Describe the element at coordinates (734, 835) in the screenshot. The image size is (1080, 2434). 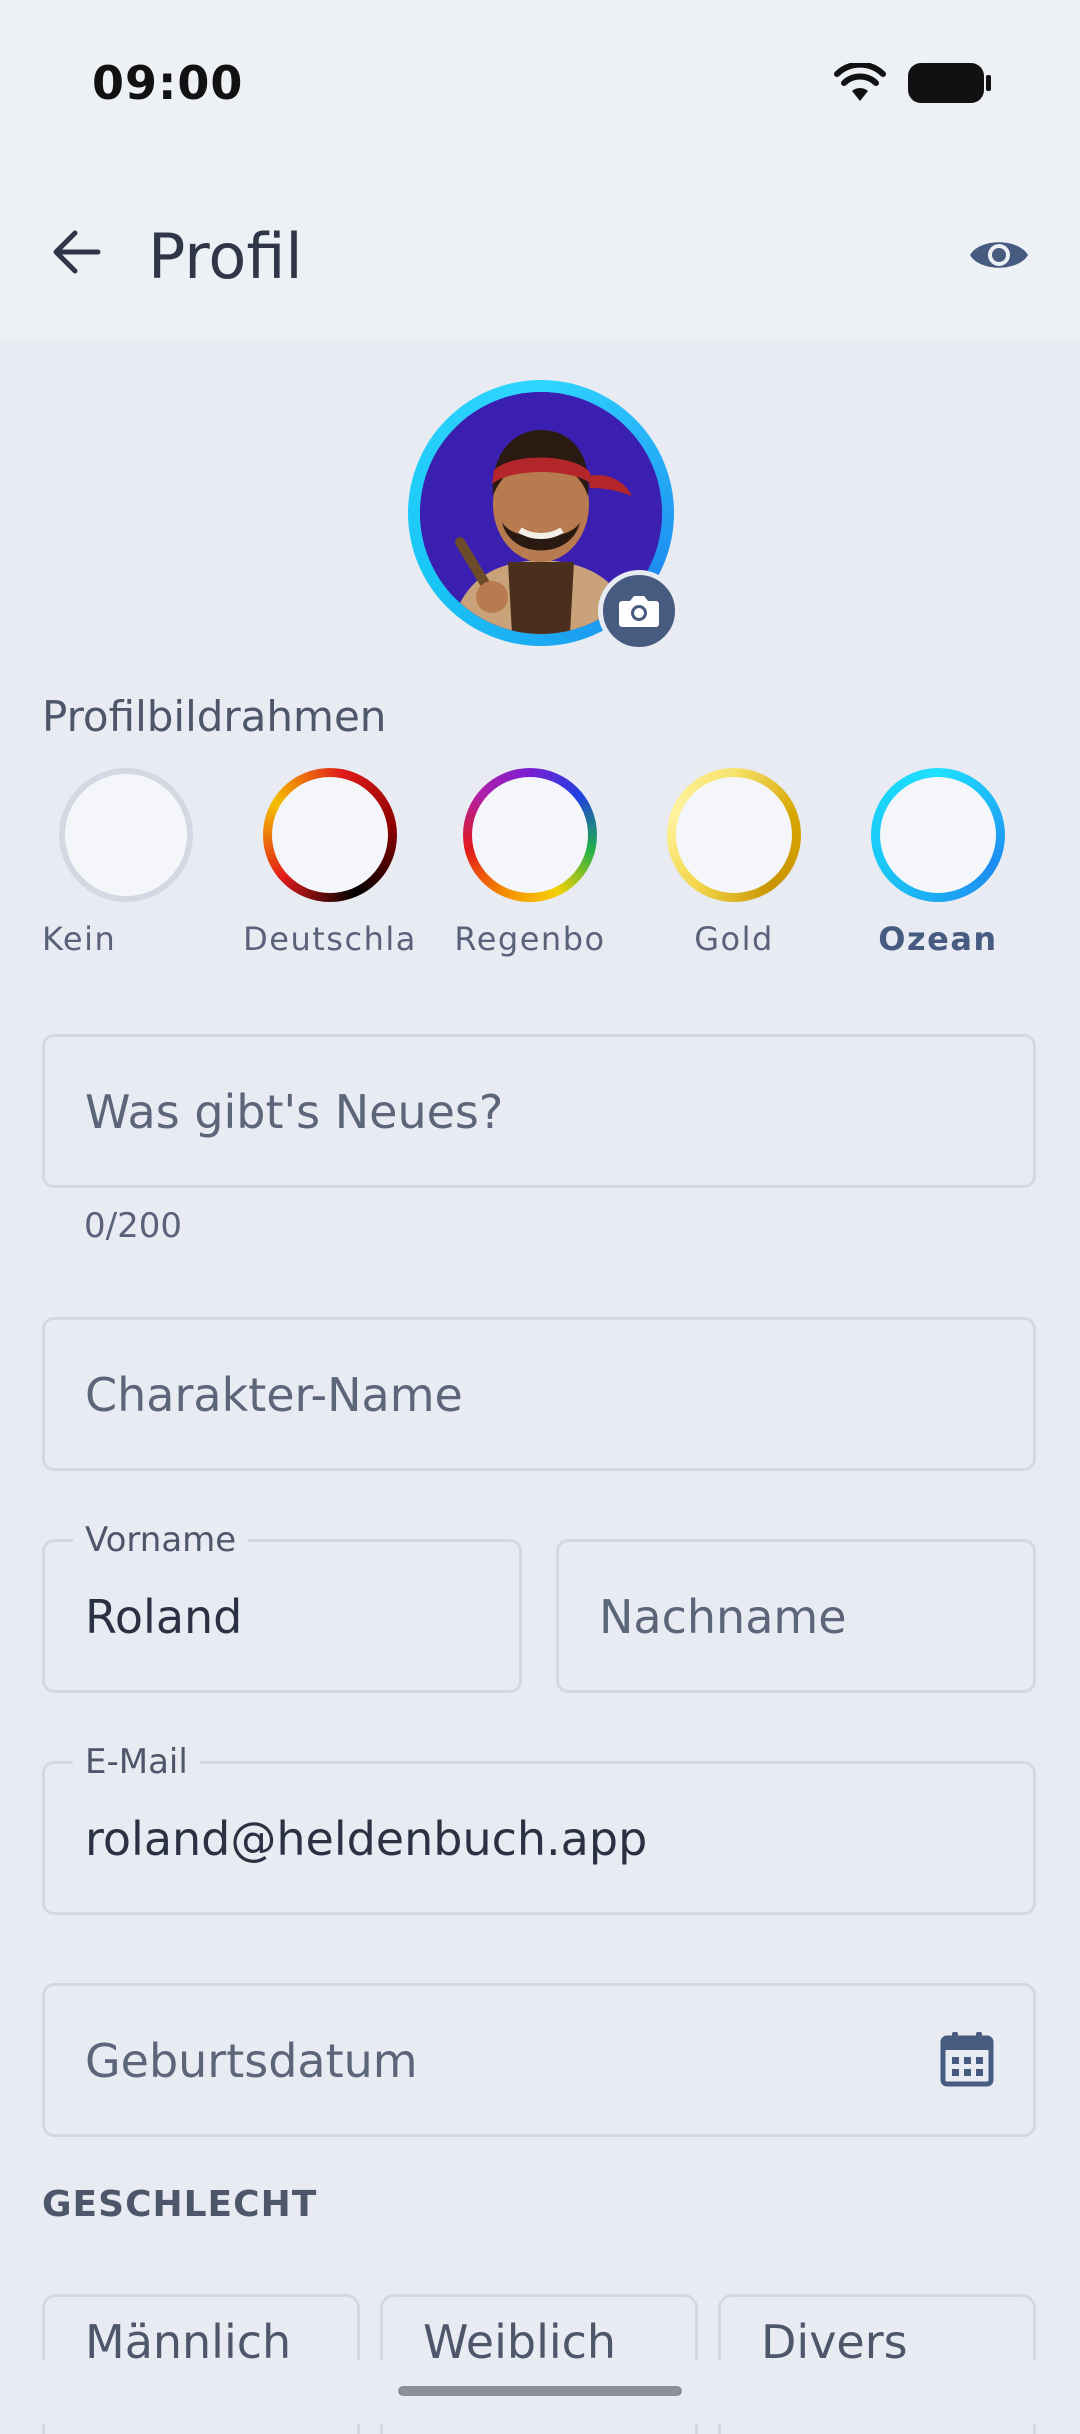
I see `frame-swatch-gold` at that location.